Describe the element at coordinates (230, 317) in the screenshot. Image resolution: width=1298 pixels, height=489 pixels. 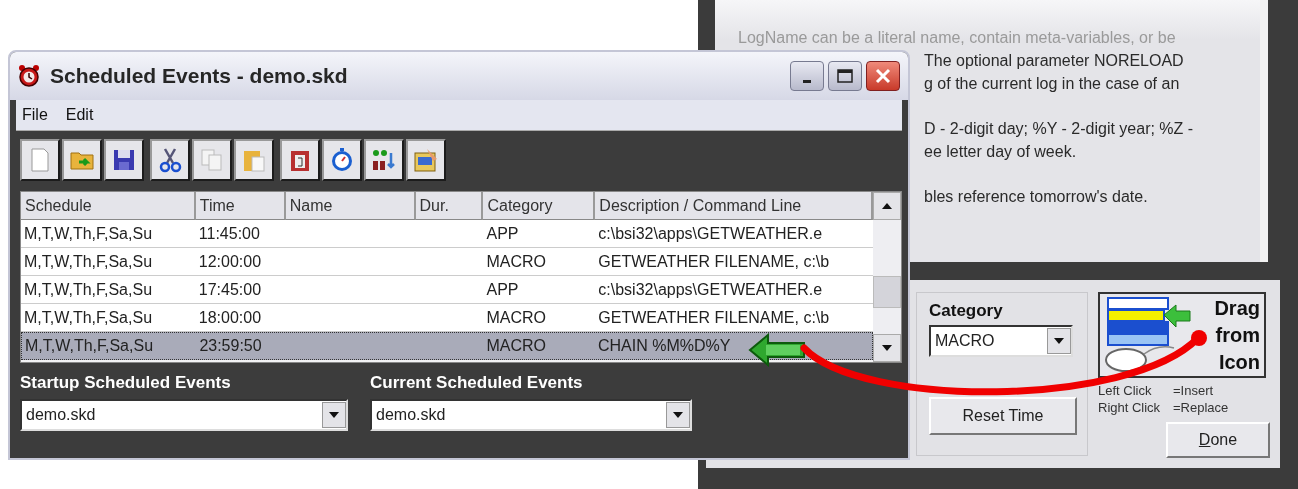
I see `table-cell: 18:00:00` at that location.